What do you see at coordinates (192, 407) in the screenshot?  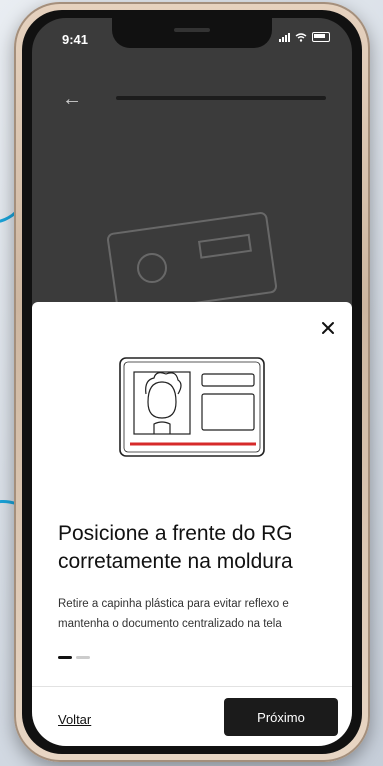 I see `id-card-illustration` at bounding box center [192, 407].